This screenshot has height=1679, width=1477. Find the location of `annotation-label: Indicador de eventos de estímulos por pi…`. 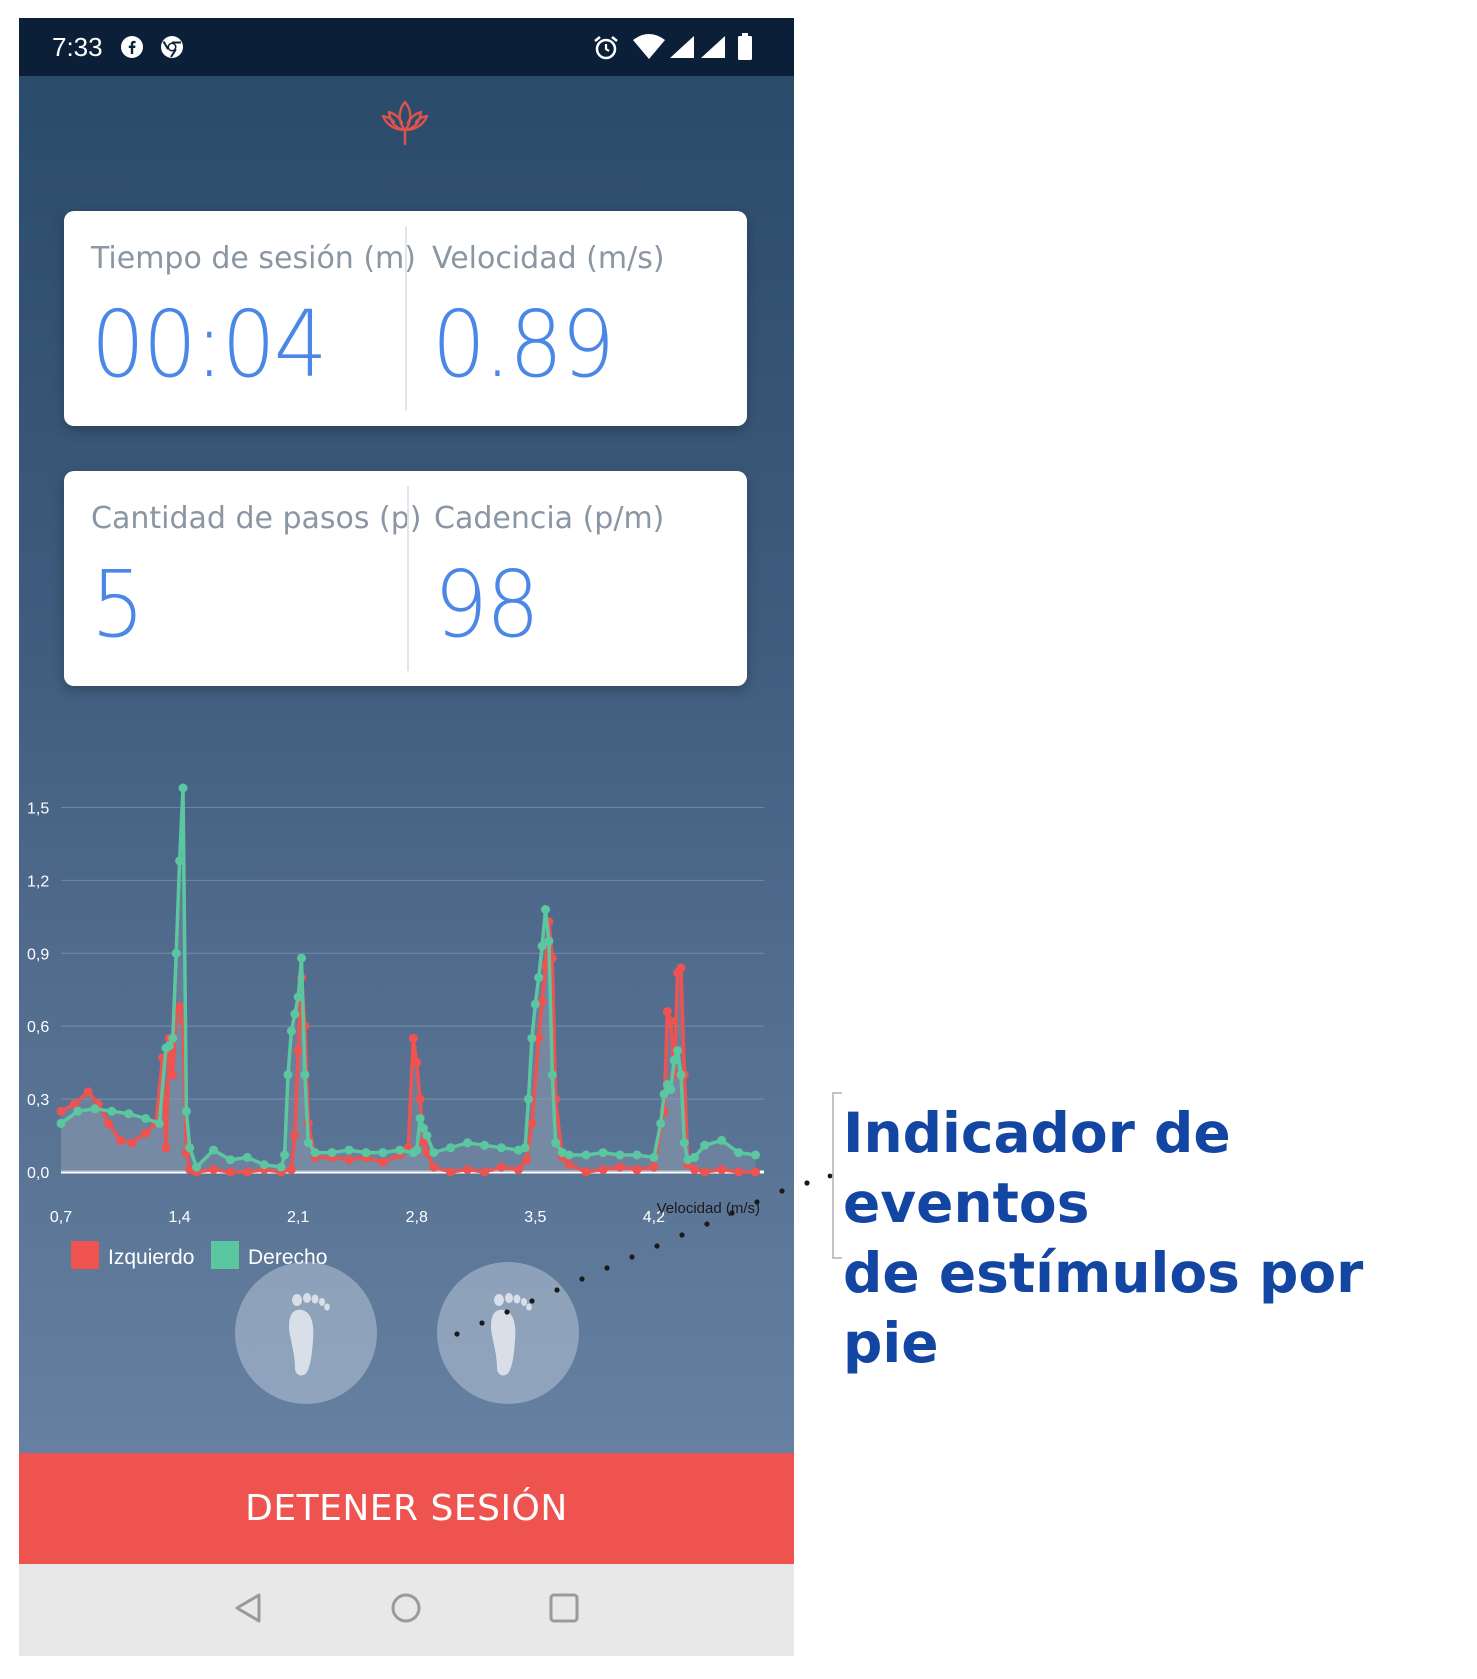

annotation-label: Indicador de eventos de estímulos por pi… is located at coordinates (1103, 1238).